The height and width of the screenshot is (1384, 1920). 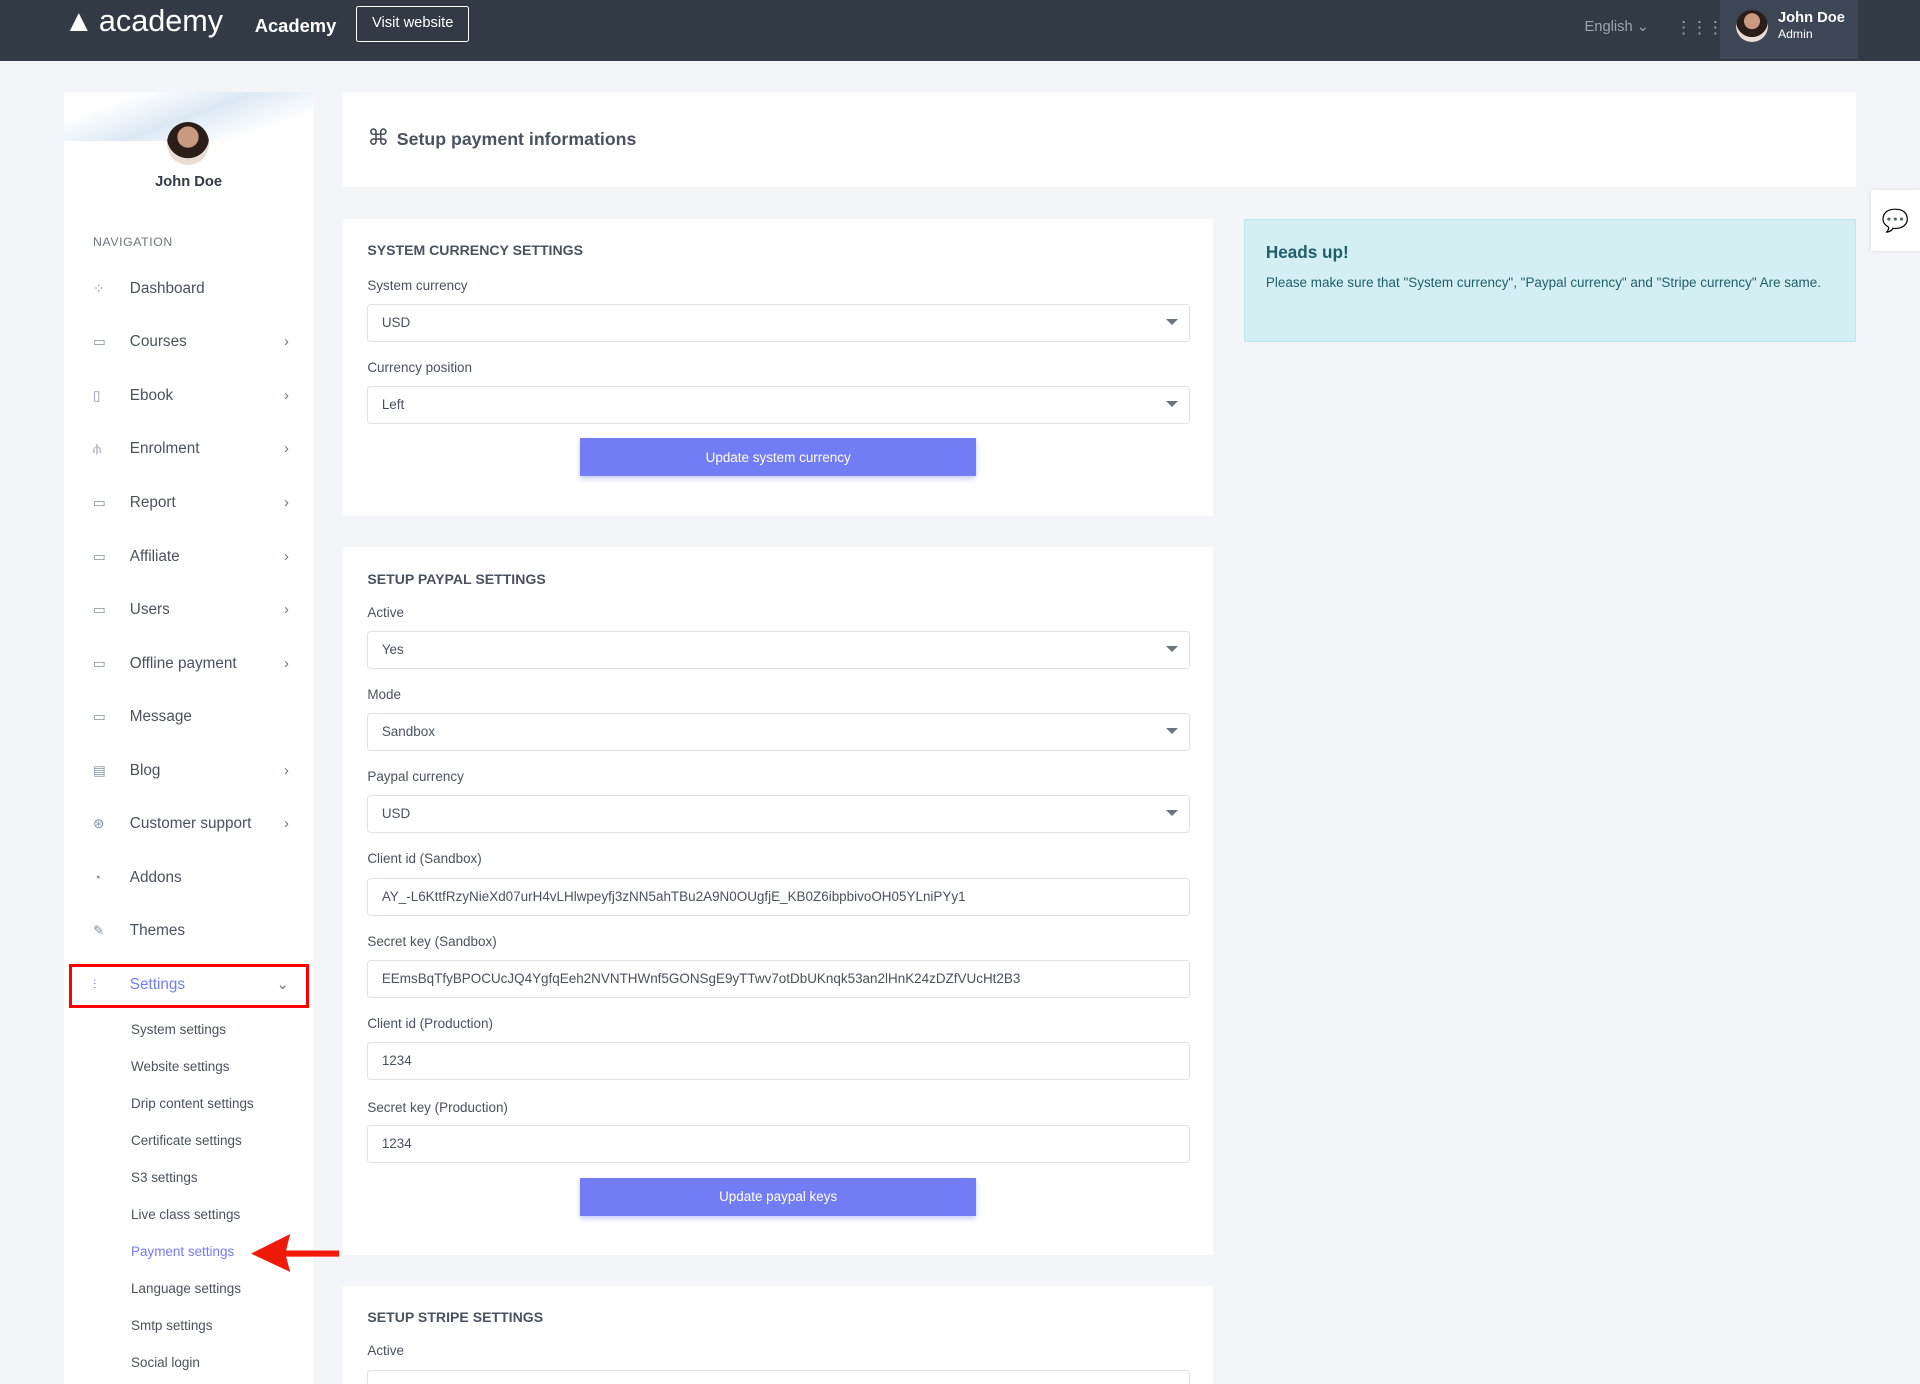 I want to click on sidebar-item-label: Addons, so click(x=155, y=877).